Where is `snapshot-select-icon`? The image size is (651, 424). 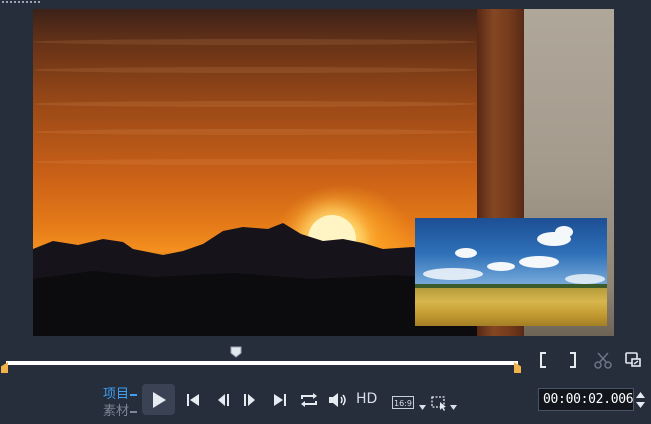 snapshot-select-icon is located at coordinates (438, 403).